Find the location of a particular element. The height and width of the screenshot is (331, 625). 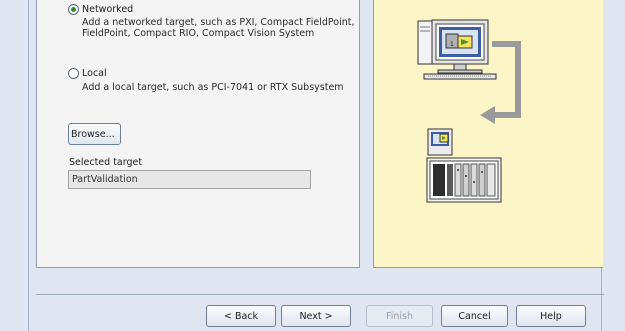

monitor-badge: 1 is located at coordinates (452, 44).